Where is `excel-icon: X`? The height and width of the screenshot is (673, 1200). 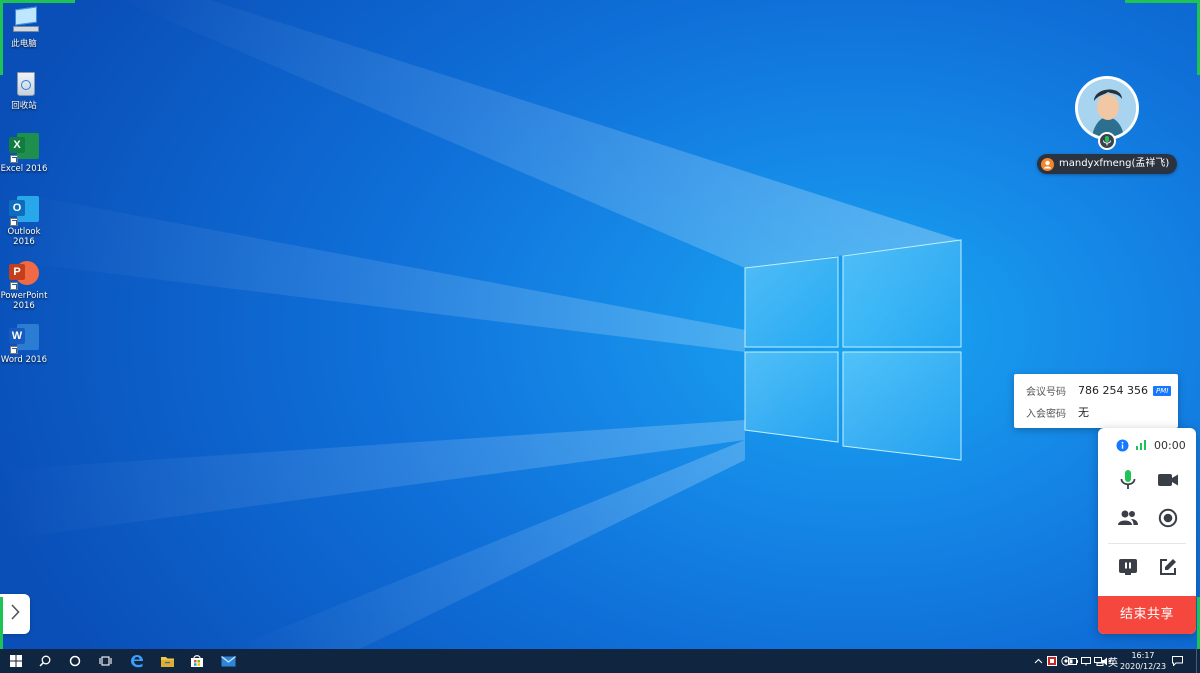 excel-icon: X is located at coordinates (24, 147).